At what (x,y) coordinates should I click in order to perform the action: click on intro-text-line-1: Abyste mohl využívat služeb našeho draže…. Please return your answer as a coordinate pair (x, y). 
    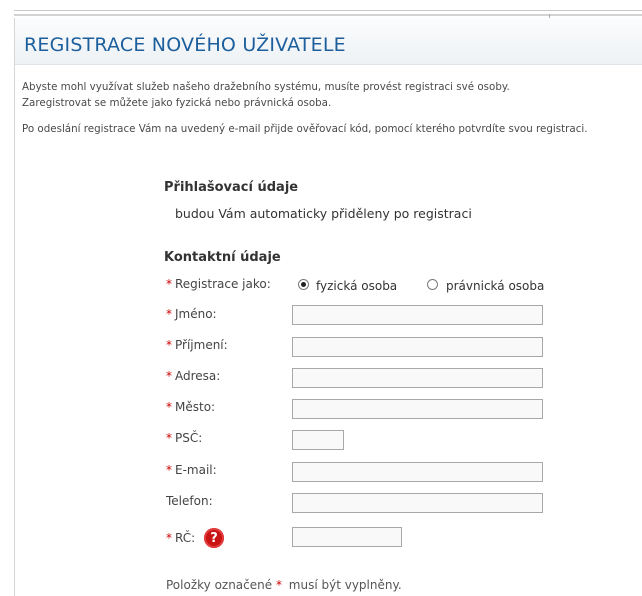
    Looking at the image, I should click on (266, 87).